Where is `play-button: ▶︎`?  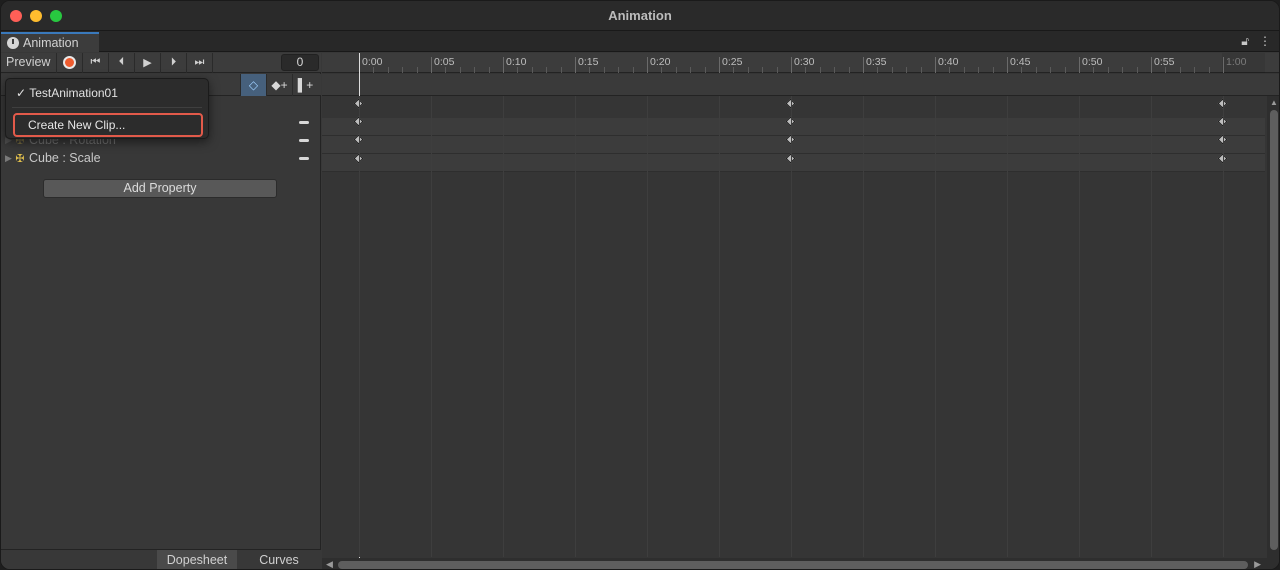 play-button: ▶︎ is located at coordinates (148, 62).